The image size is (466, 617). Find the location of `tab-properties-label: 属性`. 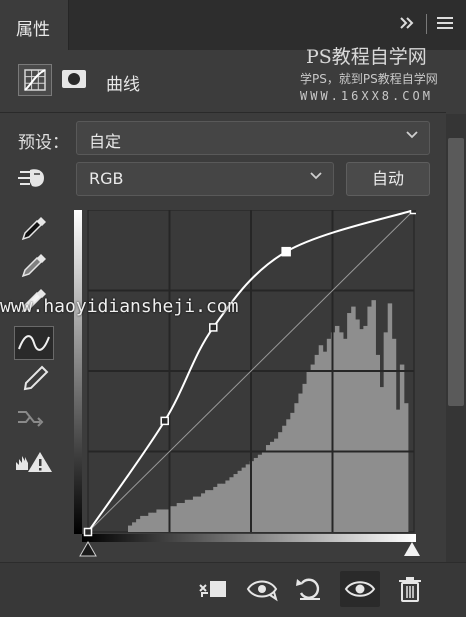

tab-properties-label: 属性 is located at coordinates (33, 30).